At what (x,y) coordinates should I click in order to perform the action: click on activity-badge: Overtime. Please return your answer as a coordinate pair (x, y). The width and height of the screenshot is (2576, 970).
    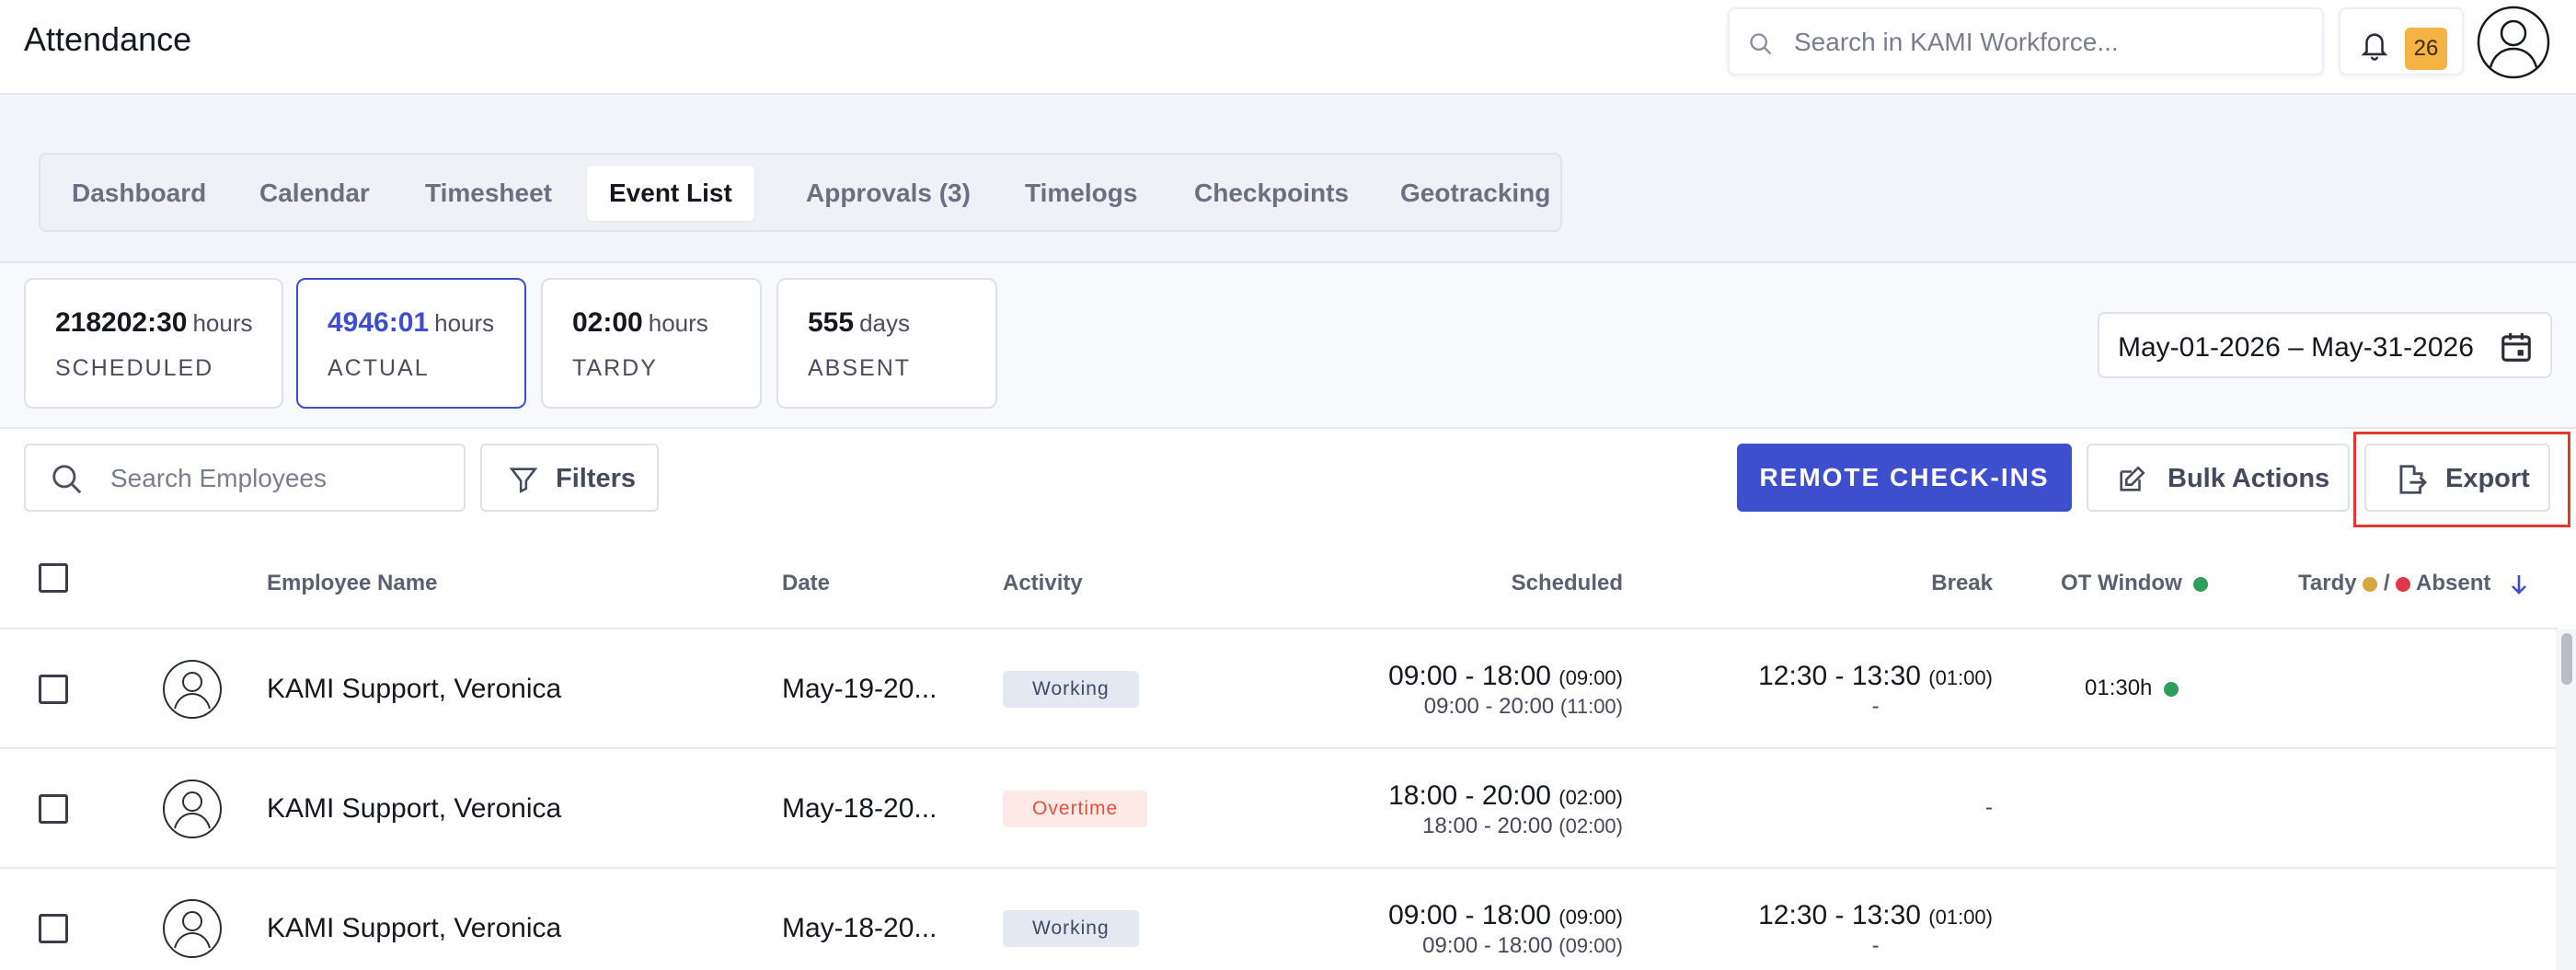
    Looking at the image, I should click on (1075, 809).